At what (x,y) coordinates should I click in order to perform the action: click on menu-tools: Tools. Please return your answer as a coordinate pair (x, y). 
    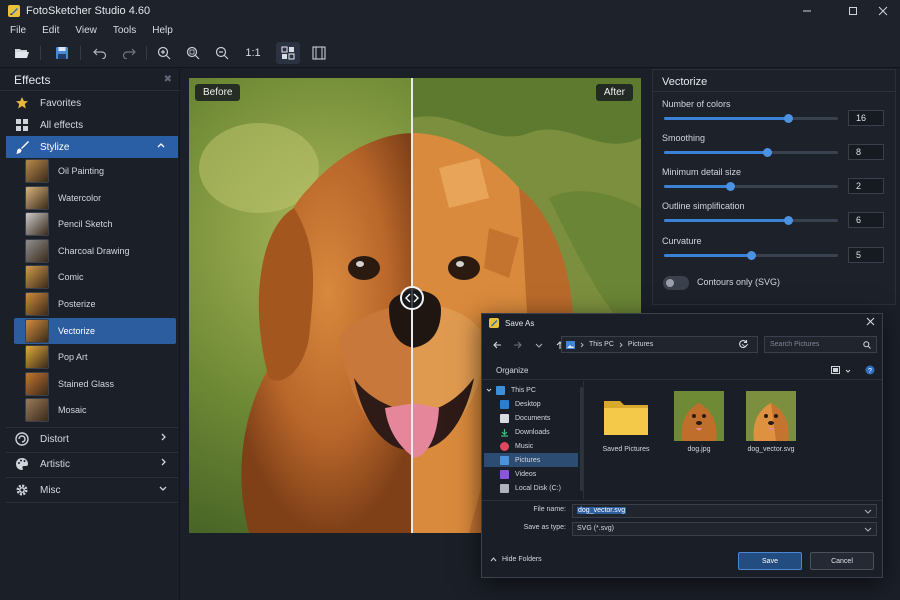
    Looking at the image, I should click on (123, 30).